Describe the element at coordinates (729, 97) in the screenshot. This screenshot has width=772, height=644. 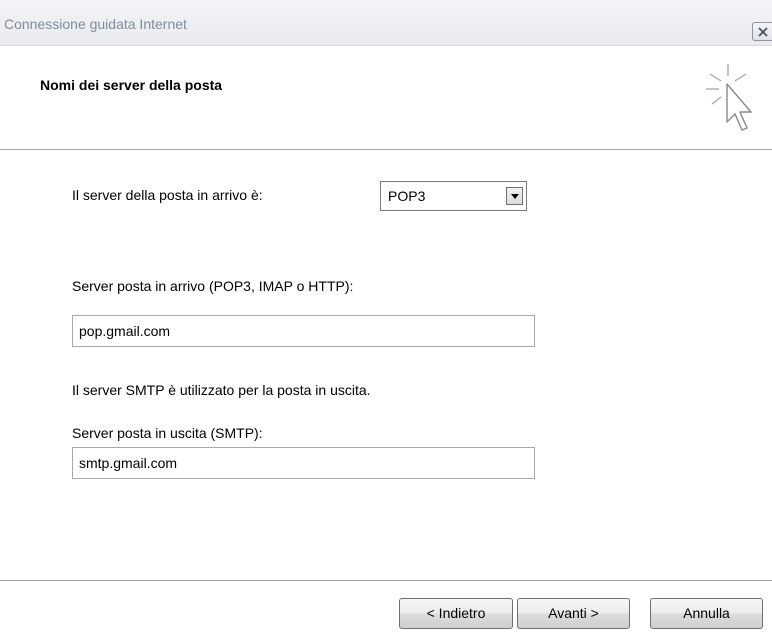
I see `wizard-cursor-icon` at that location.